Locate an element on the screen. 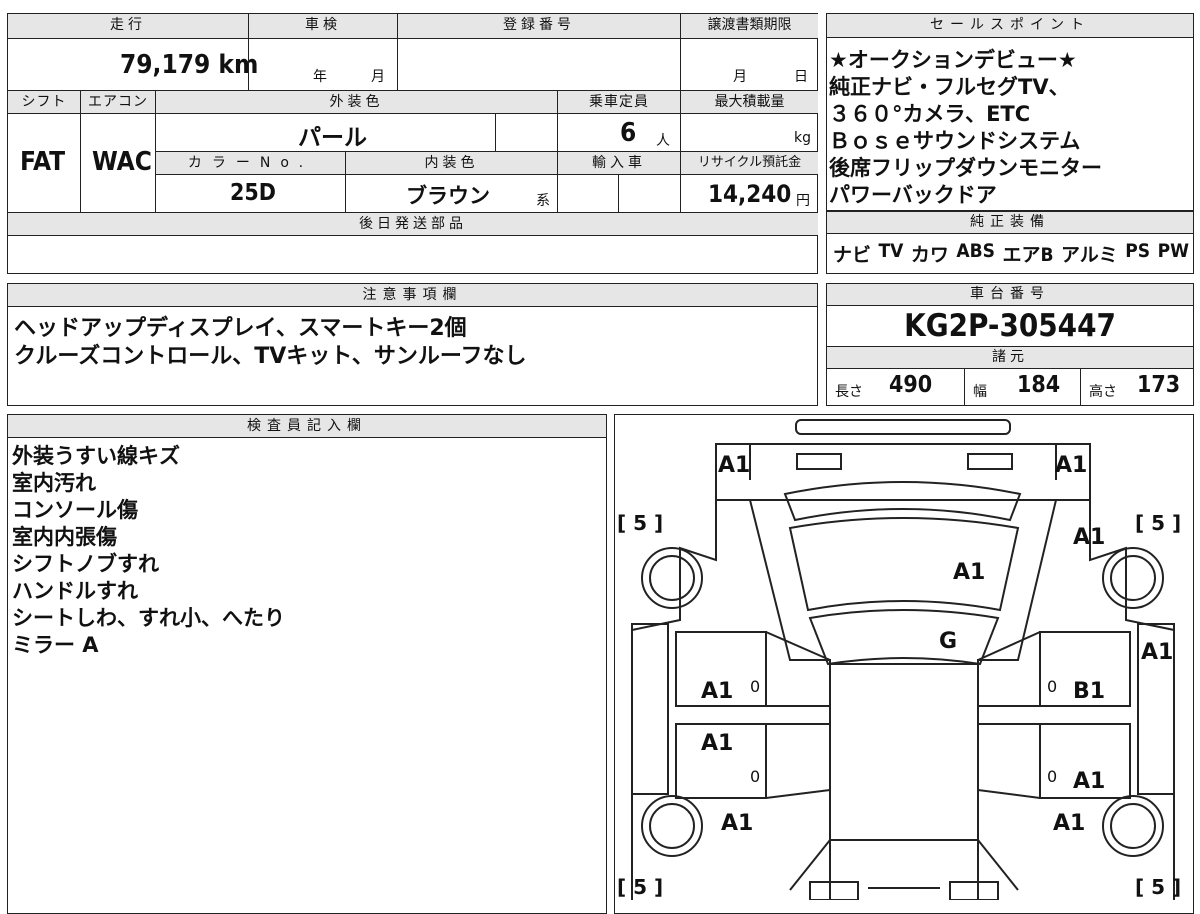 This screenshot has height=914, width=1200. interior-color-suffix: 系 is located at coordinates (543, 201).